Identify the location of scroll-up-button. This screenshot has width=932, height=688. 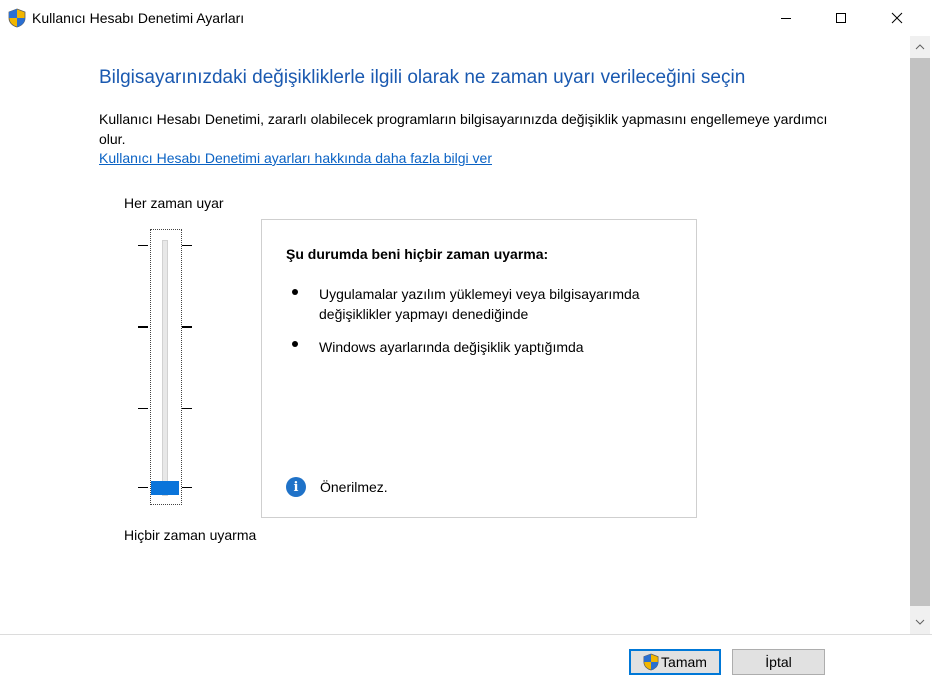
(920, 47).